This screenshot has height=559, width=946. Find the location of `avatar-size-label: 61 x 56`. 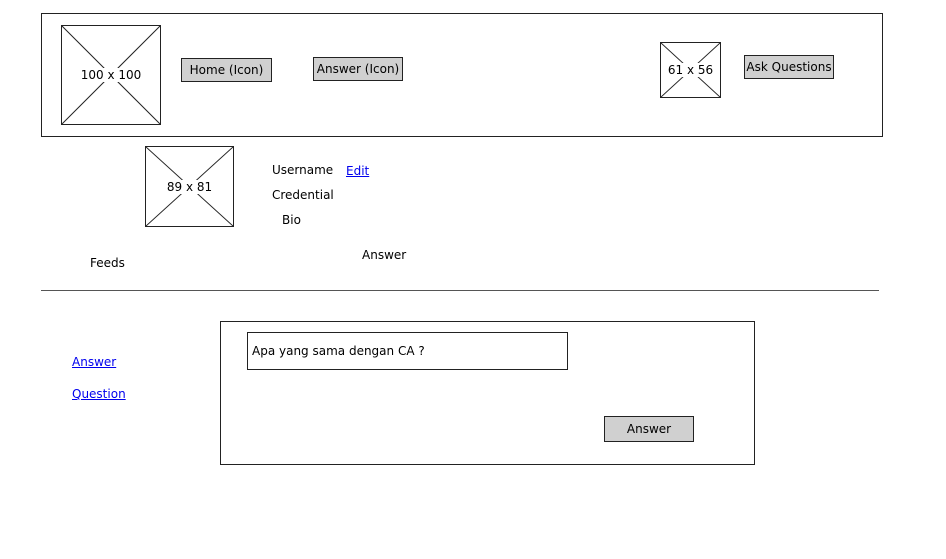

avatar-size-label: 61 x 56 is located at coordinates (690, 70).